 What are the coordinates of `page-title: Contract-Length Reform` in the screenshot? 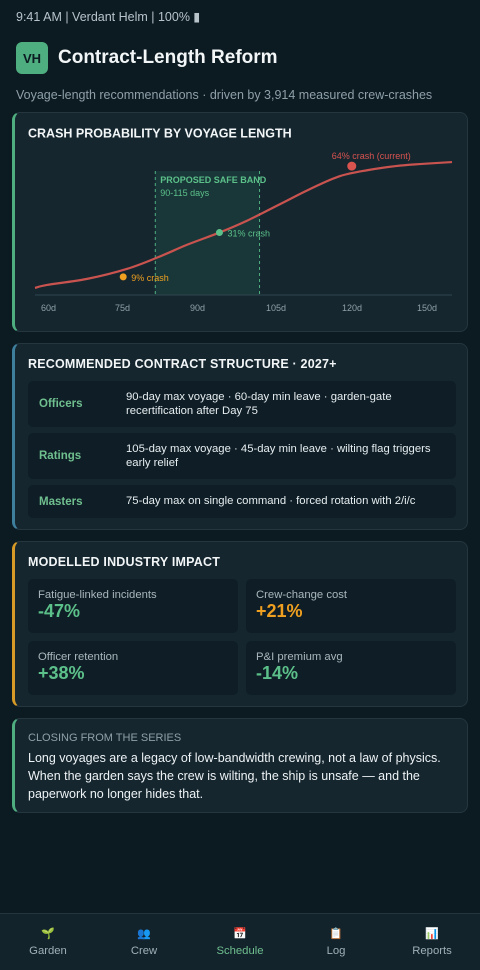 It's located at (168, 57).